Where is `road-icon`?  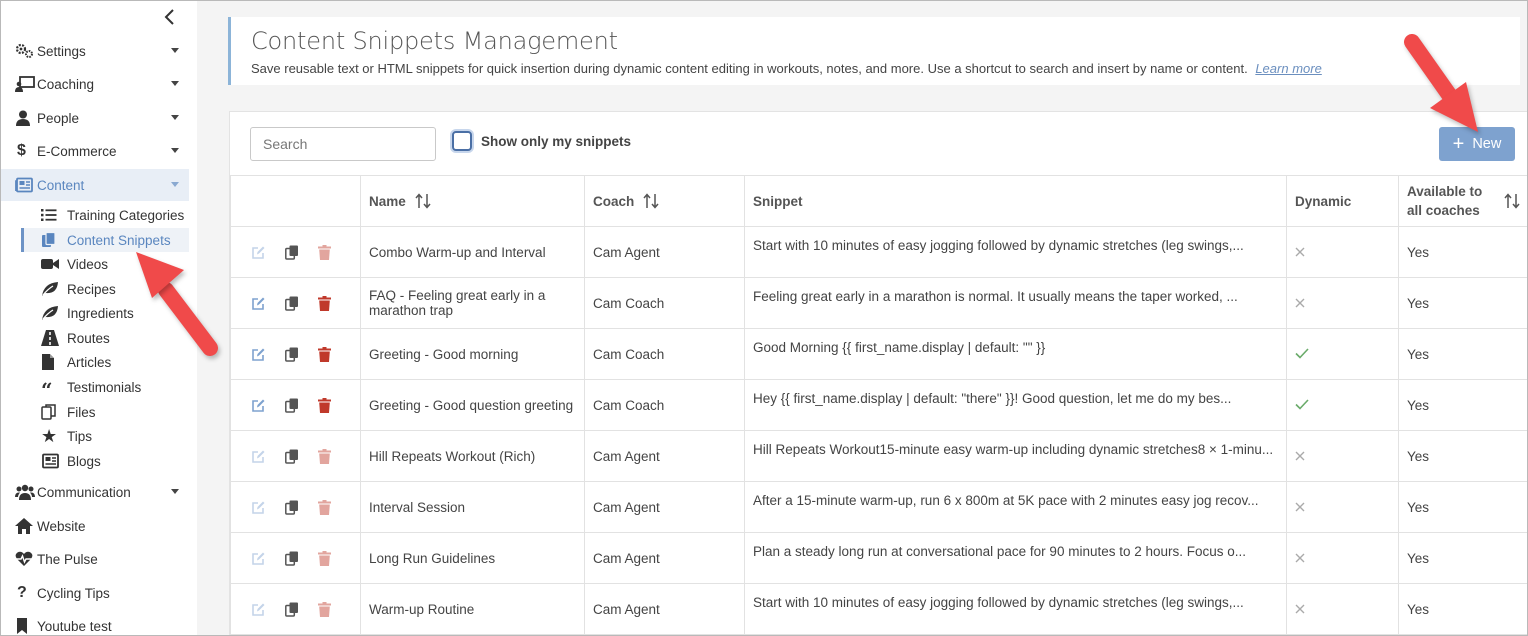
road-icon is located at coordinates (54, 338).